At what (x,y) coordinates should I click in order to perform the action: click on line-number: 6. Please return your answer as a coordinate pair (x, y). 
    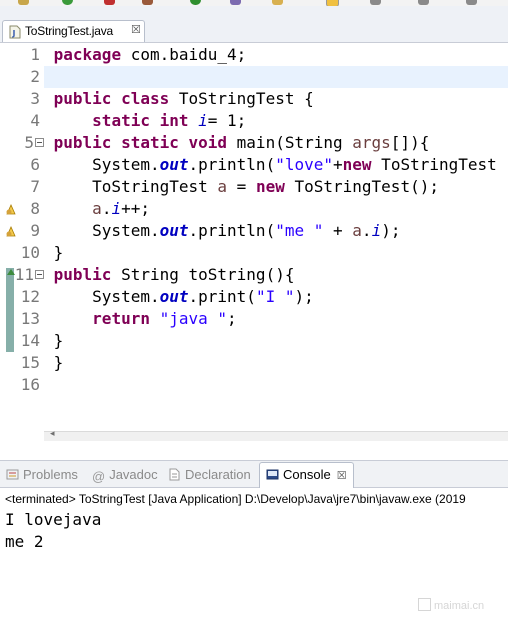
    Looking at the image, I should click on (35, 164).